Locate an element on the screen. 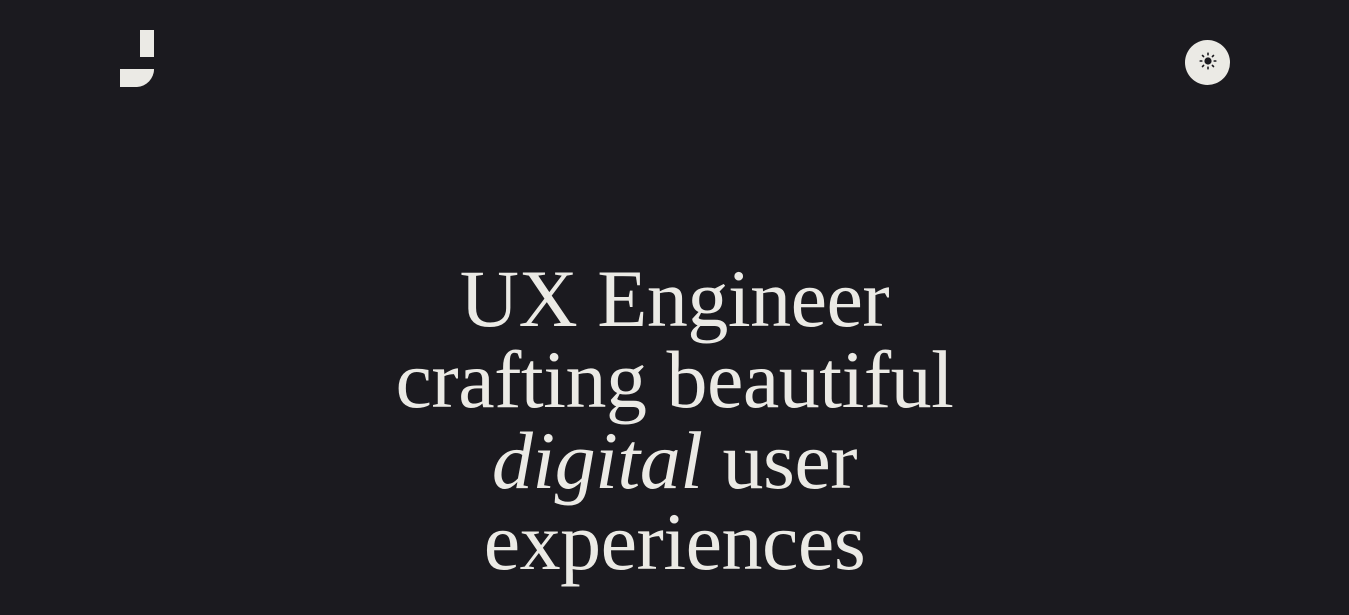  hero-line-3: digital user is located at coordinates (674, 461).